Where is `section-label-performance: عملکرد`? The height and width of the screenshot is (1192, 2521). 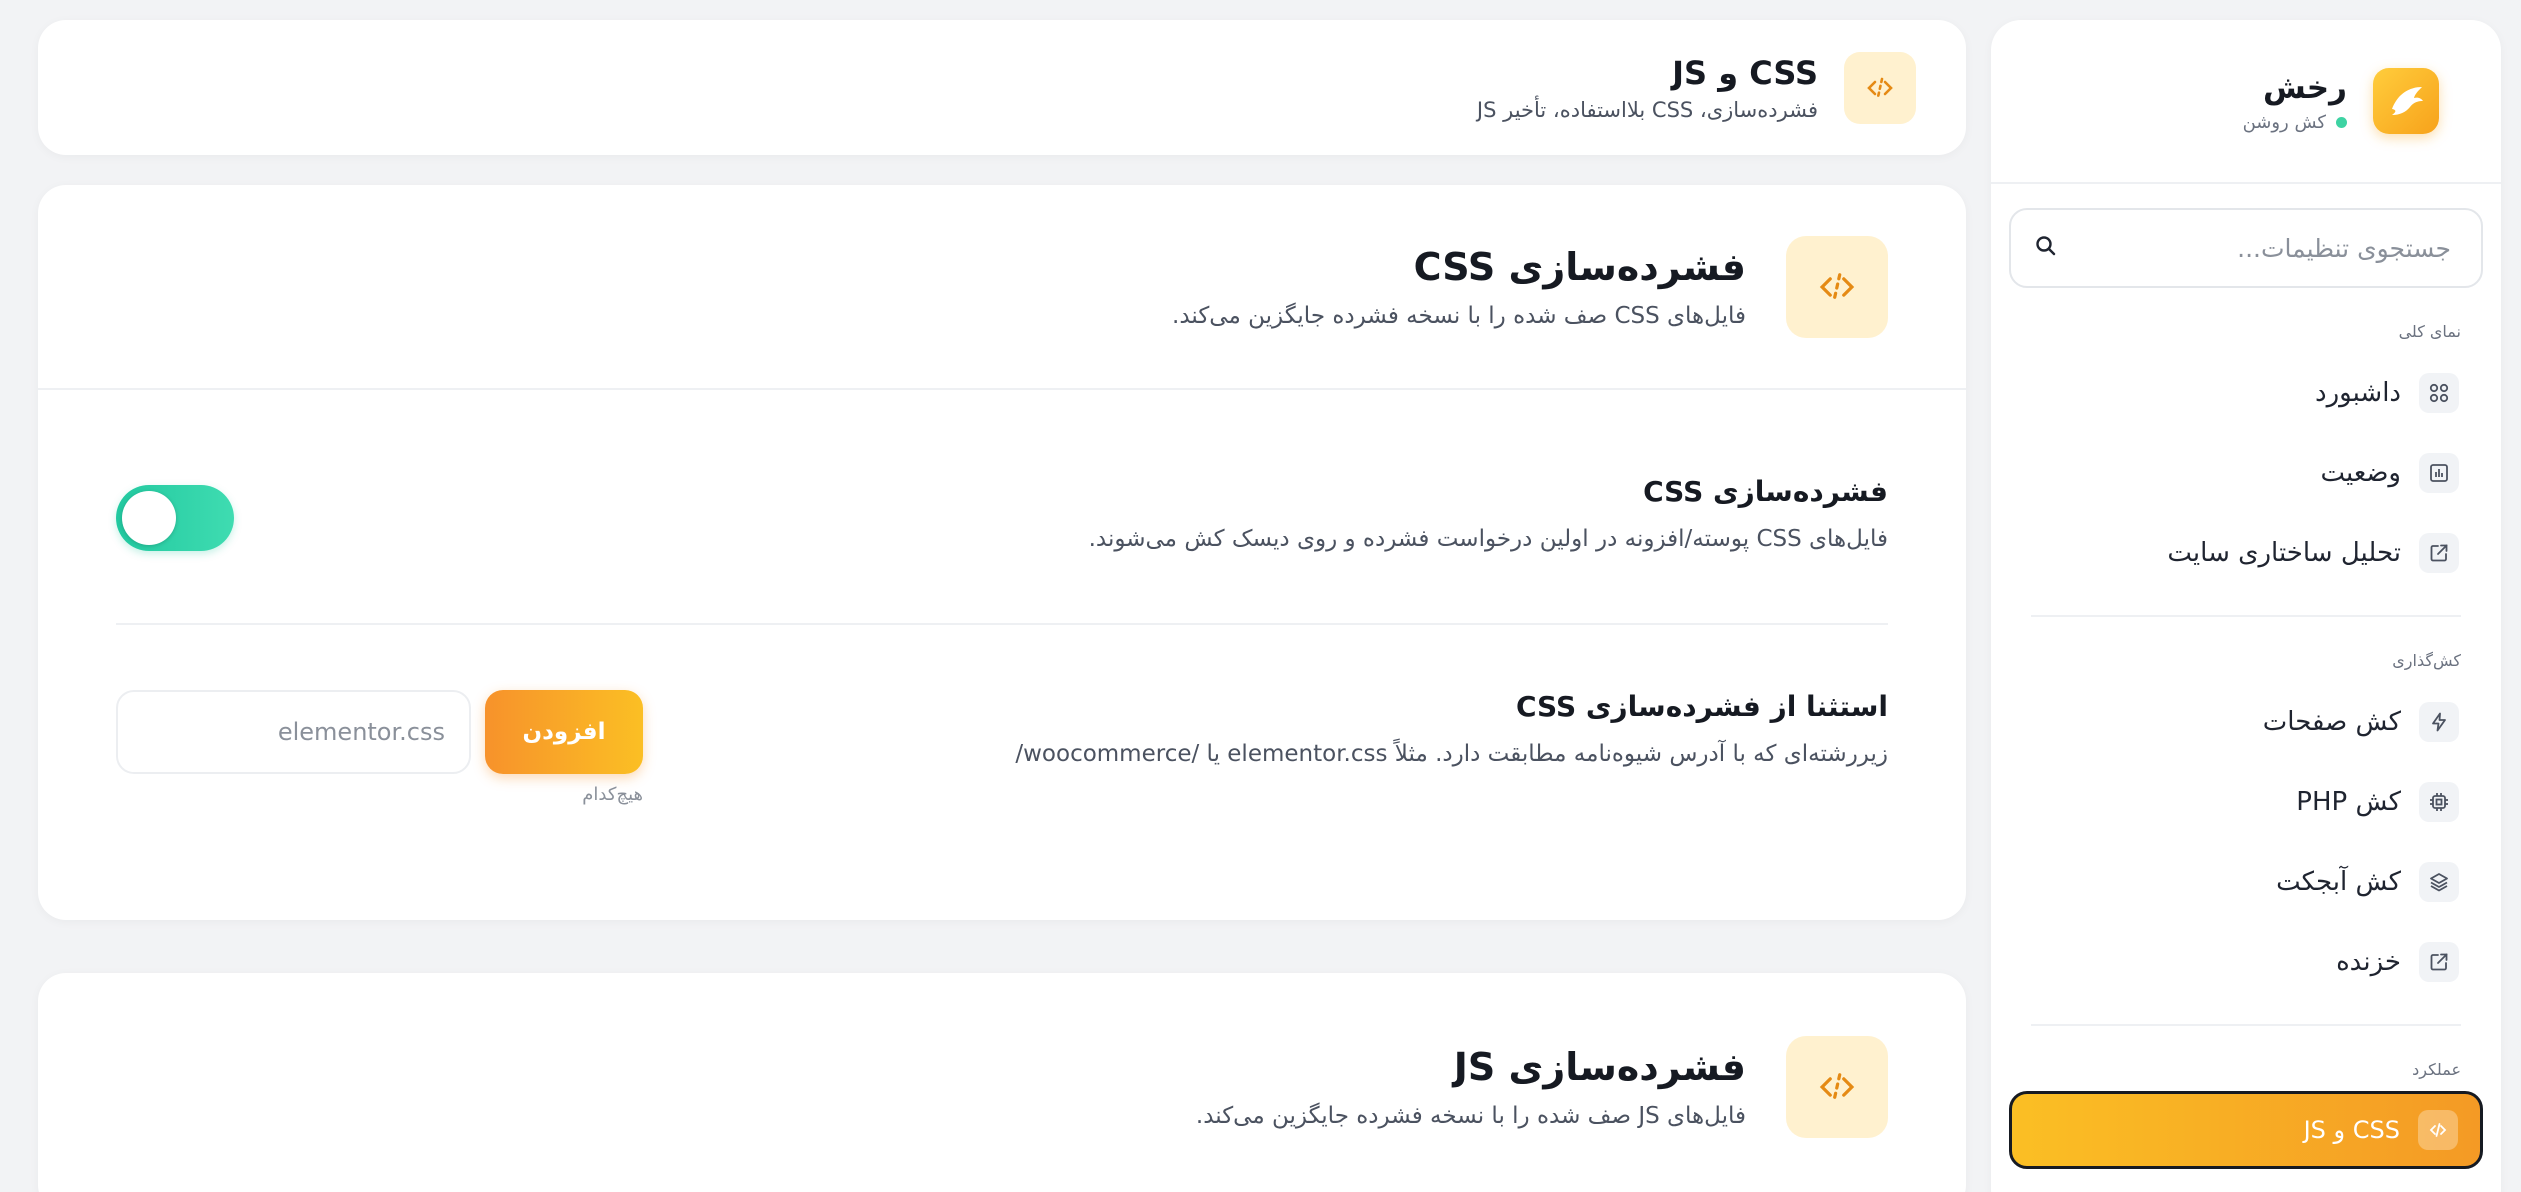 section-label-performance: عملکرد is located at coordinates (2436, 1069).